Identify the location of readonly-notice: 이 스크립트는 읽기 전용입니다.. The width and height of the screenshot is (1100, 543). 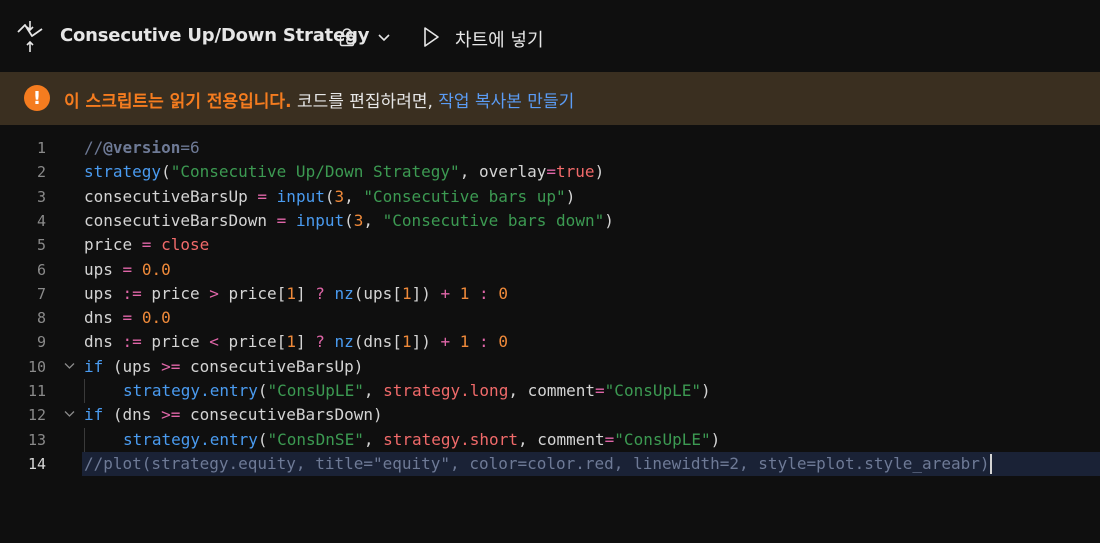
(178, 102).